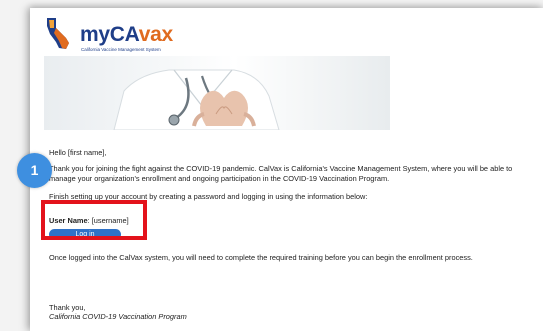  What do you see at coordinates (217, 93) in the screenshot?
I see `hero-image-doctor-heart-hands` at bounding box center [217, 93].